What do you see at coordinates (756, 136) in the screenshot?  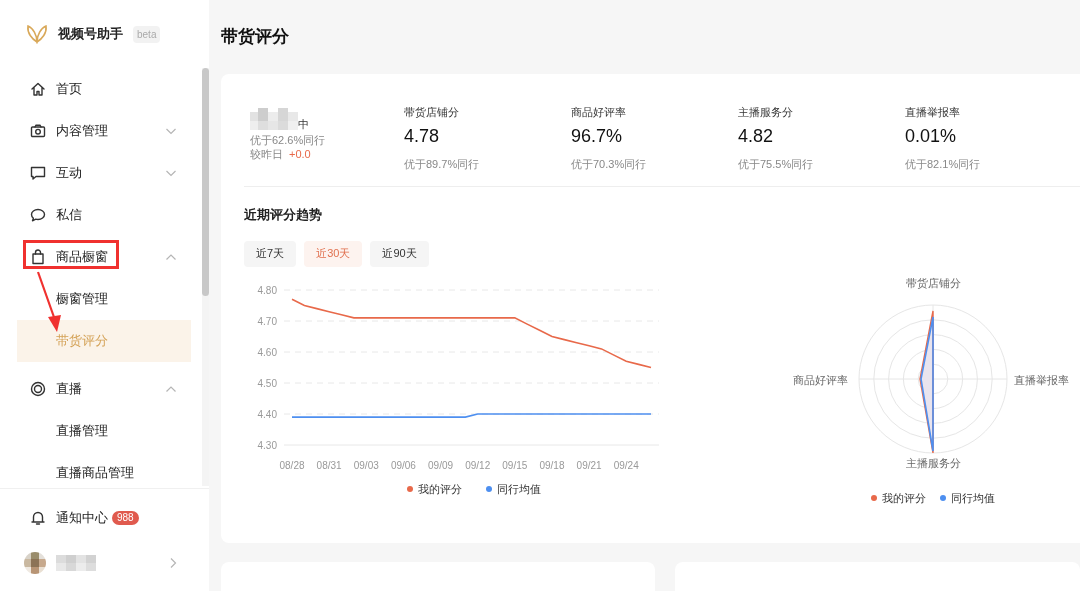 I see `metric-value: 4.82` at bounding box center [756, 136].